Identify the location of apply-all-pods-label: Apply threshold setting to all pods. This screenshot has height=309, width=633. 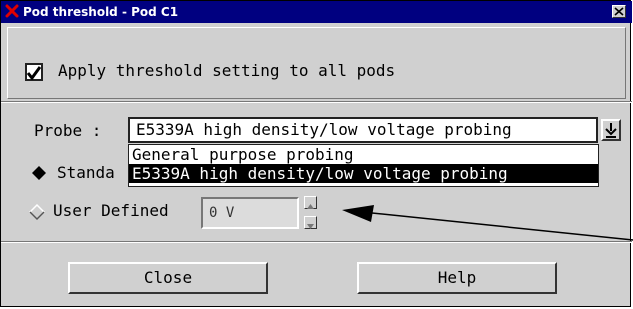
(227, 70).